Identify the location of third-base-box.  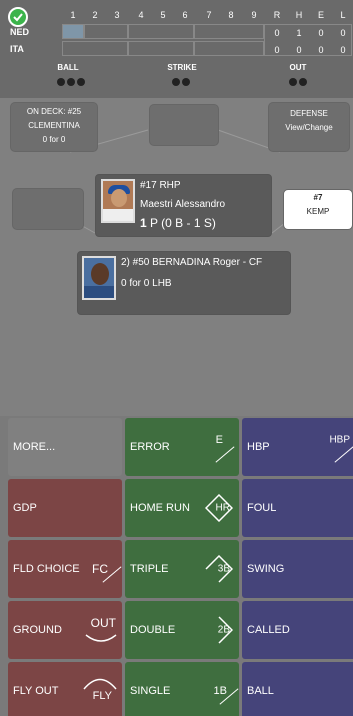
(48, 209).